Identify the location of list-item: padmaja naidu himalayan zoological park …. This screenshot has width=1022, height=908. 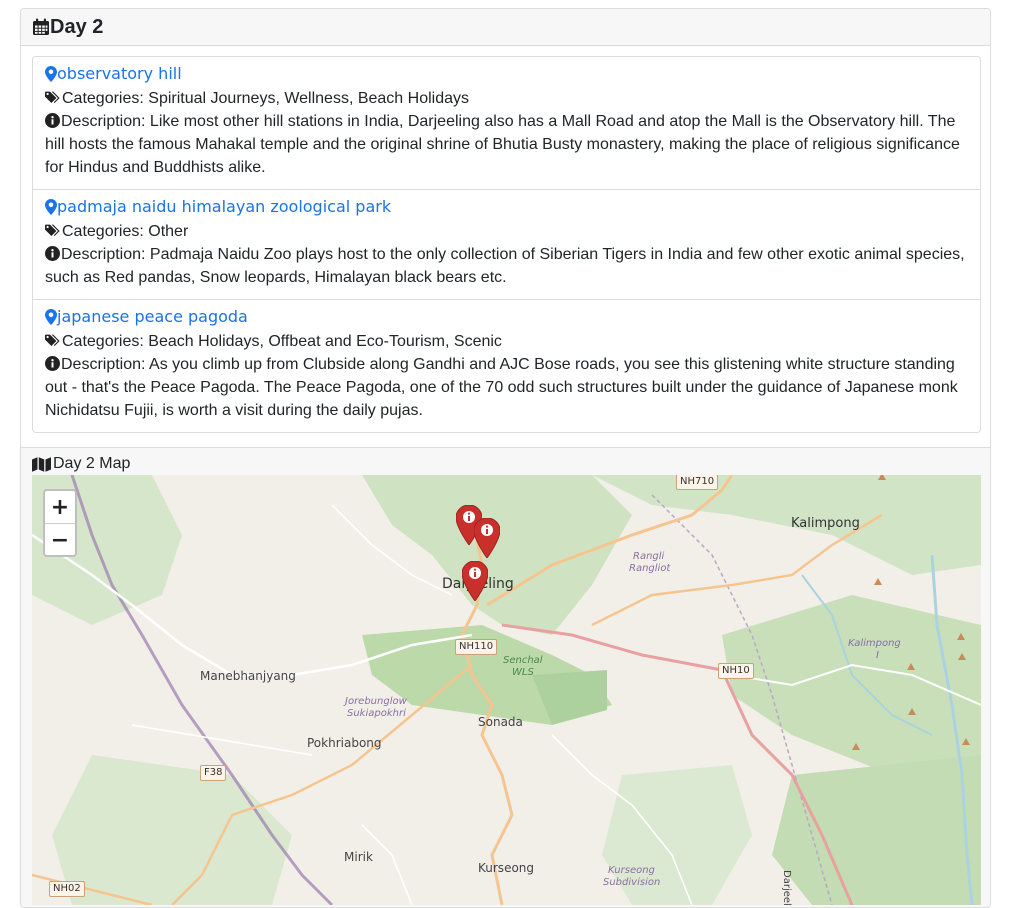
(506, 245).